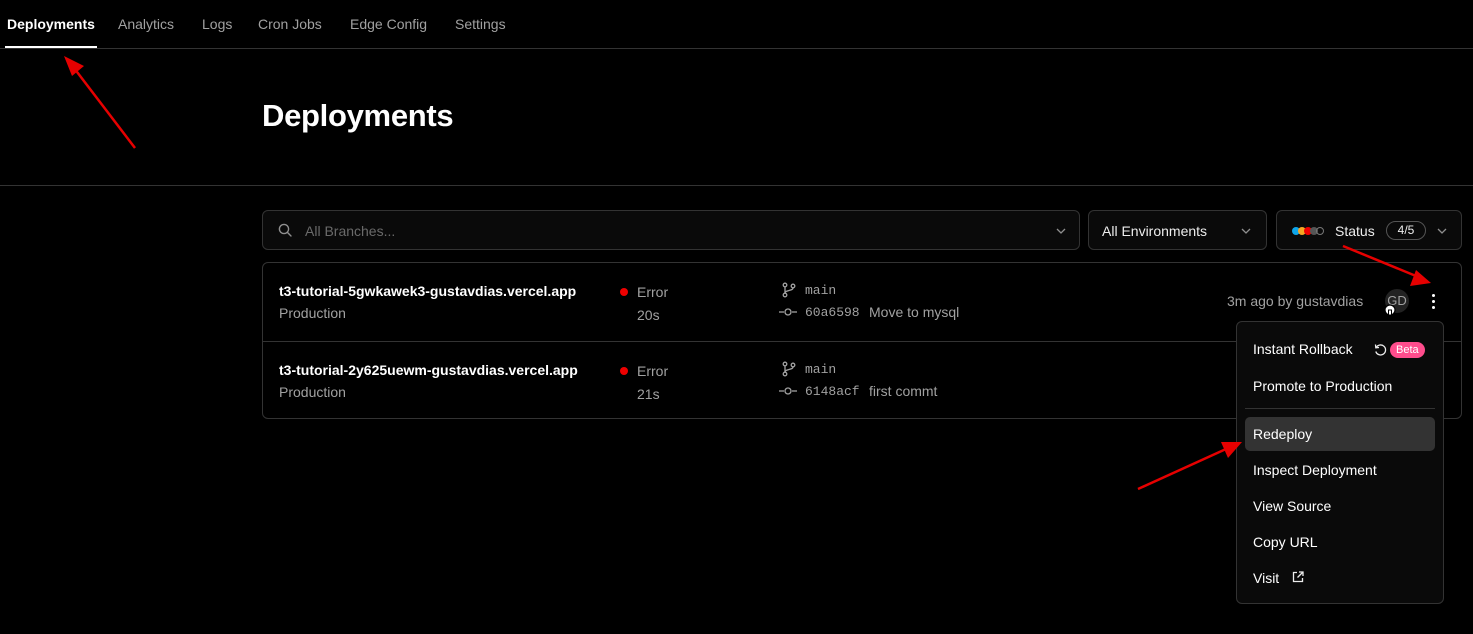 The height and width of the screenshot is (634, 1473). What do you see at coordinates (358, 115) in the screenshot?
I see `page-title: Deployments` at bounding box center [358, 115].